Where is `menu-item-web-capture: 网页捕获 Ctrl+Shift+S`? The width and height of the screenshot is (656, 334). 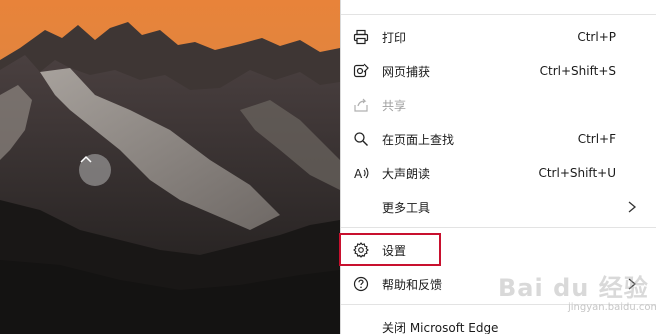
menu-item-web-capture: 网页捕获 Ctrl+Shift+S is located at coordinates (498, 71).